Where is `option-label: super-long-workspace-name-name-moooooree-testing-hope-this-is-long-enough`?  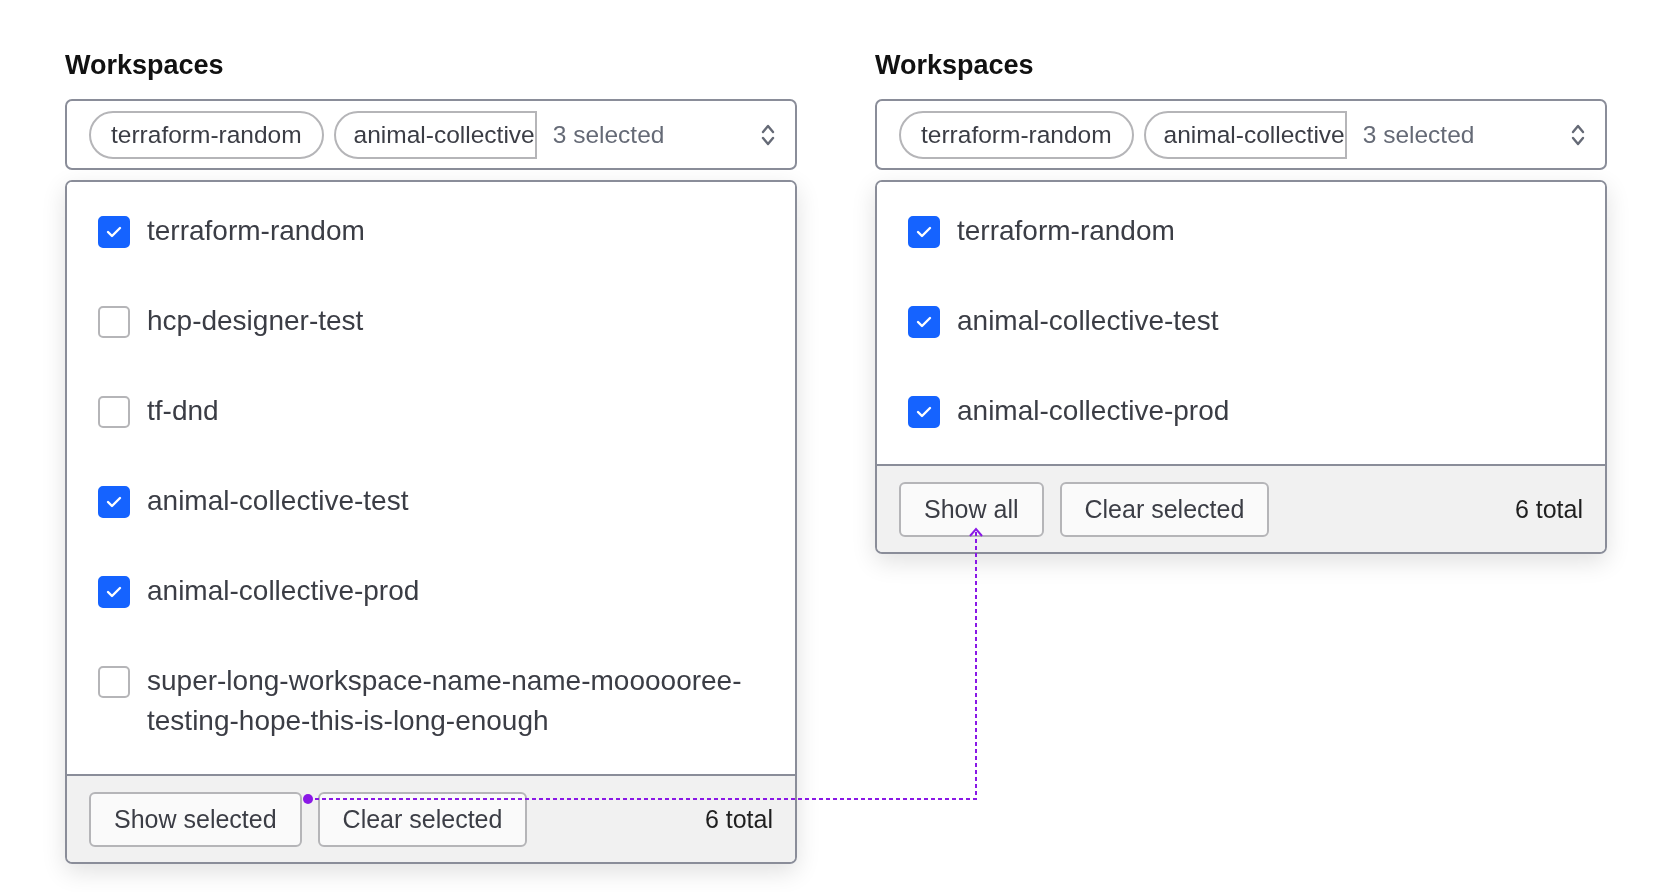
option-label: super-long-workspace-name-name-moooooree-testing-hope-this-is-long-enough is located at coordinates (445, 701).